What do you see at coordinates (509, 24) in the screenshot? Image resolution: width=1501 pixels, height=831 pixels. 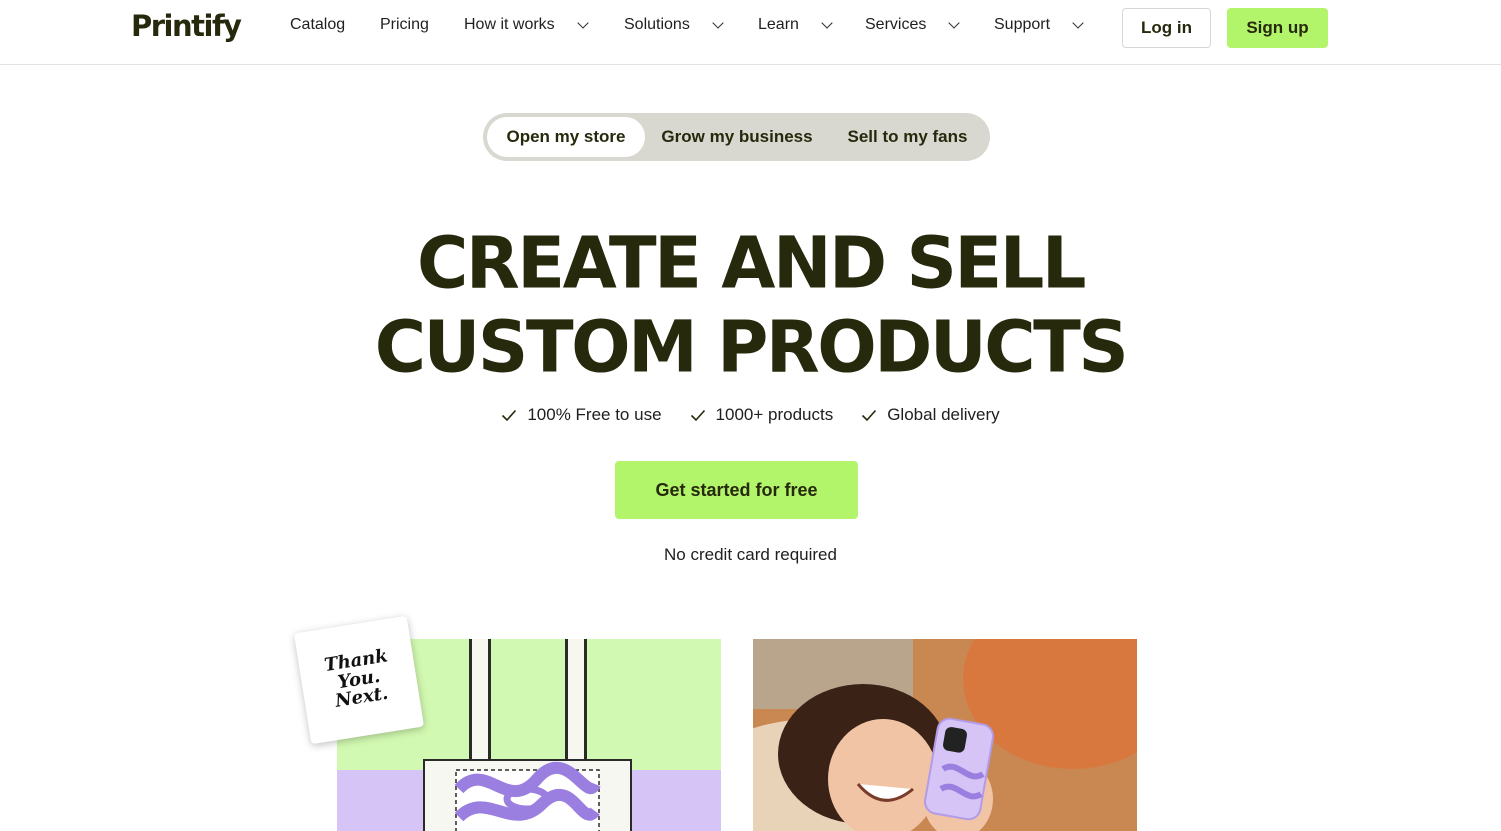 I see `nav-how-it-works-label: How it works` at bounding box center [509, 24].